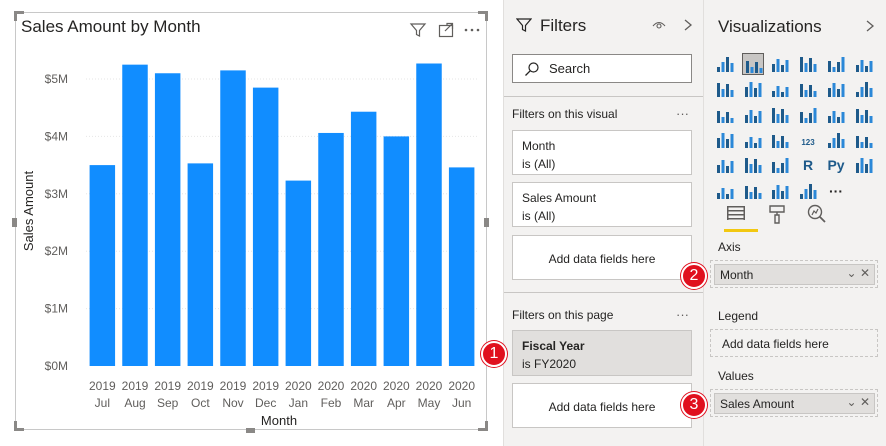 This screenshot has height=446, width=886. Describe the element at coordinates (808, 115) in the screenshot. I see `pie-chart-icon` at that location.